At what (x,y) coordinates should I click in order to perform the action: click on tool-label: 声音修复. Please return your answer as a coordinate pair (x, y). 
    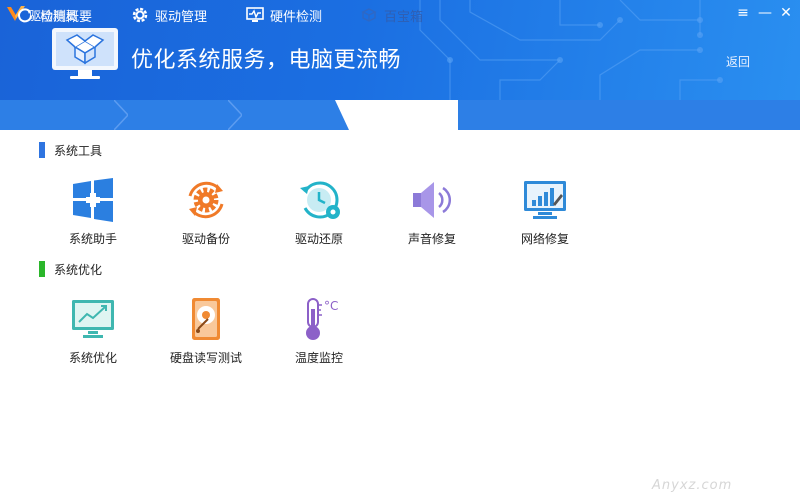
    Looking at the image, I should click on (431, 239).